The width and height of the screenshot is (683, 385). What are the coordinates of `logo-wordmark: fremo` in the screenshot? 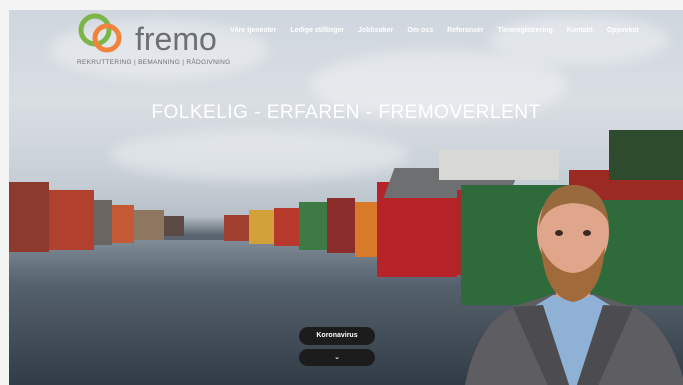 It's located at (176, 39).